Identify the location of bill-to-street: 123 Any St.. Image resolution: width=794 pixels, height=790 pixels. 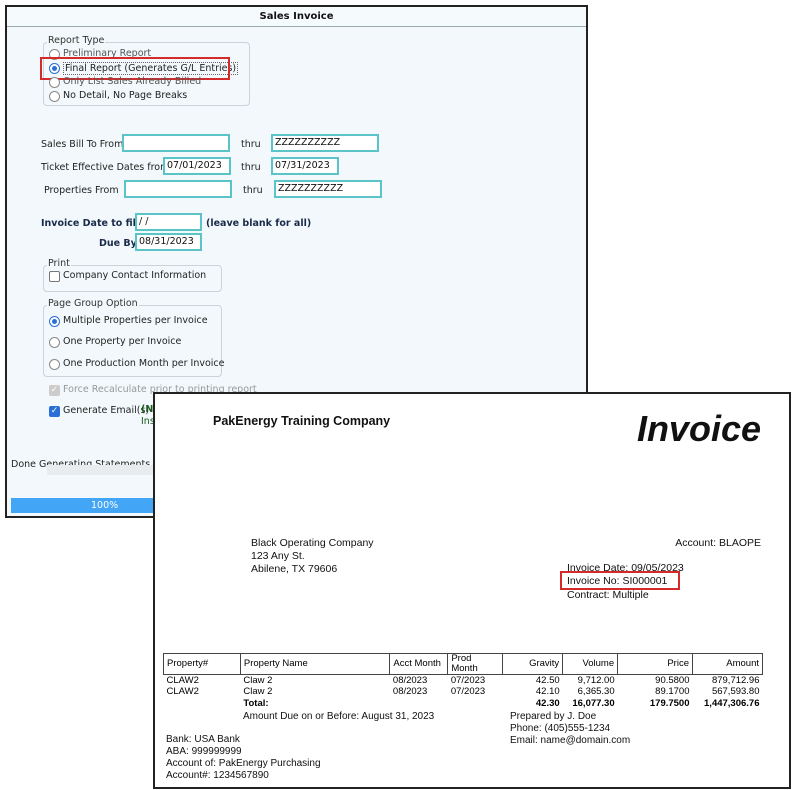
(278, 556).